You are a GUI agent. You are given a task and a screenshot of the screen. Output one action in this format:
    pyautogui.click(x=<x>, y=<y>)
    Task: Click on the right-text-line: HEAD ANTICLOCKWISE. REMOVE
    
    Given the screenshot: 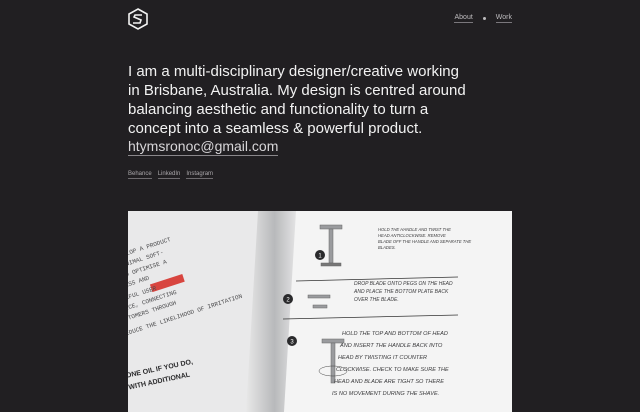 What is the action you would take?
    pyautogui.click(x=412, y=235)
    